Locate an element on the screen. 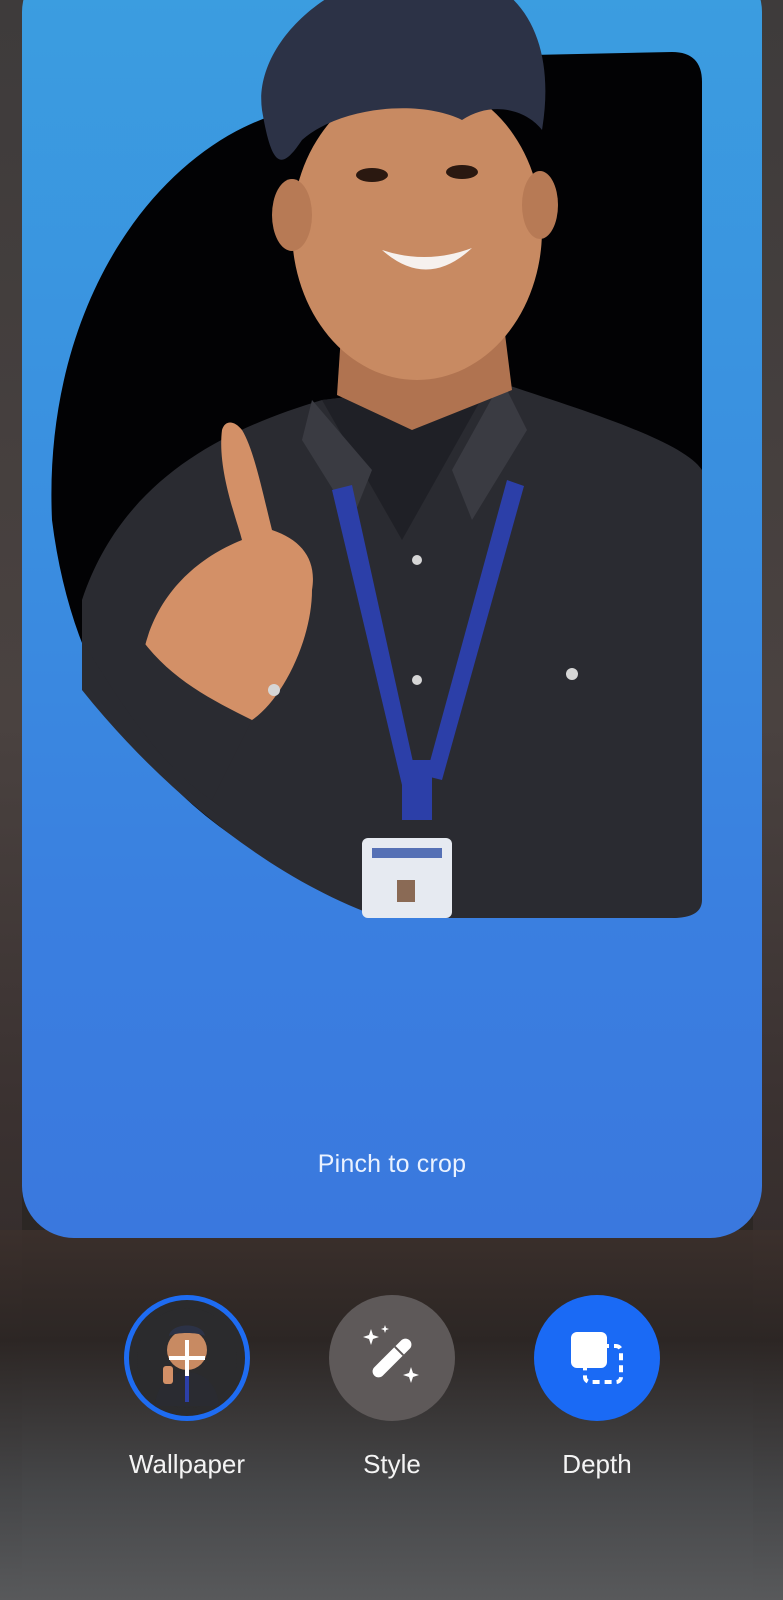  depth-button is located at coordinates (597, 1358).